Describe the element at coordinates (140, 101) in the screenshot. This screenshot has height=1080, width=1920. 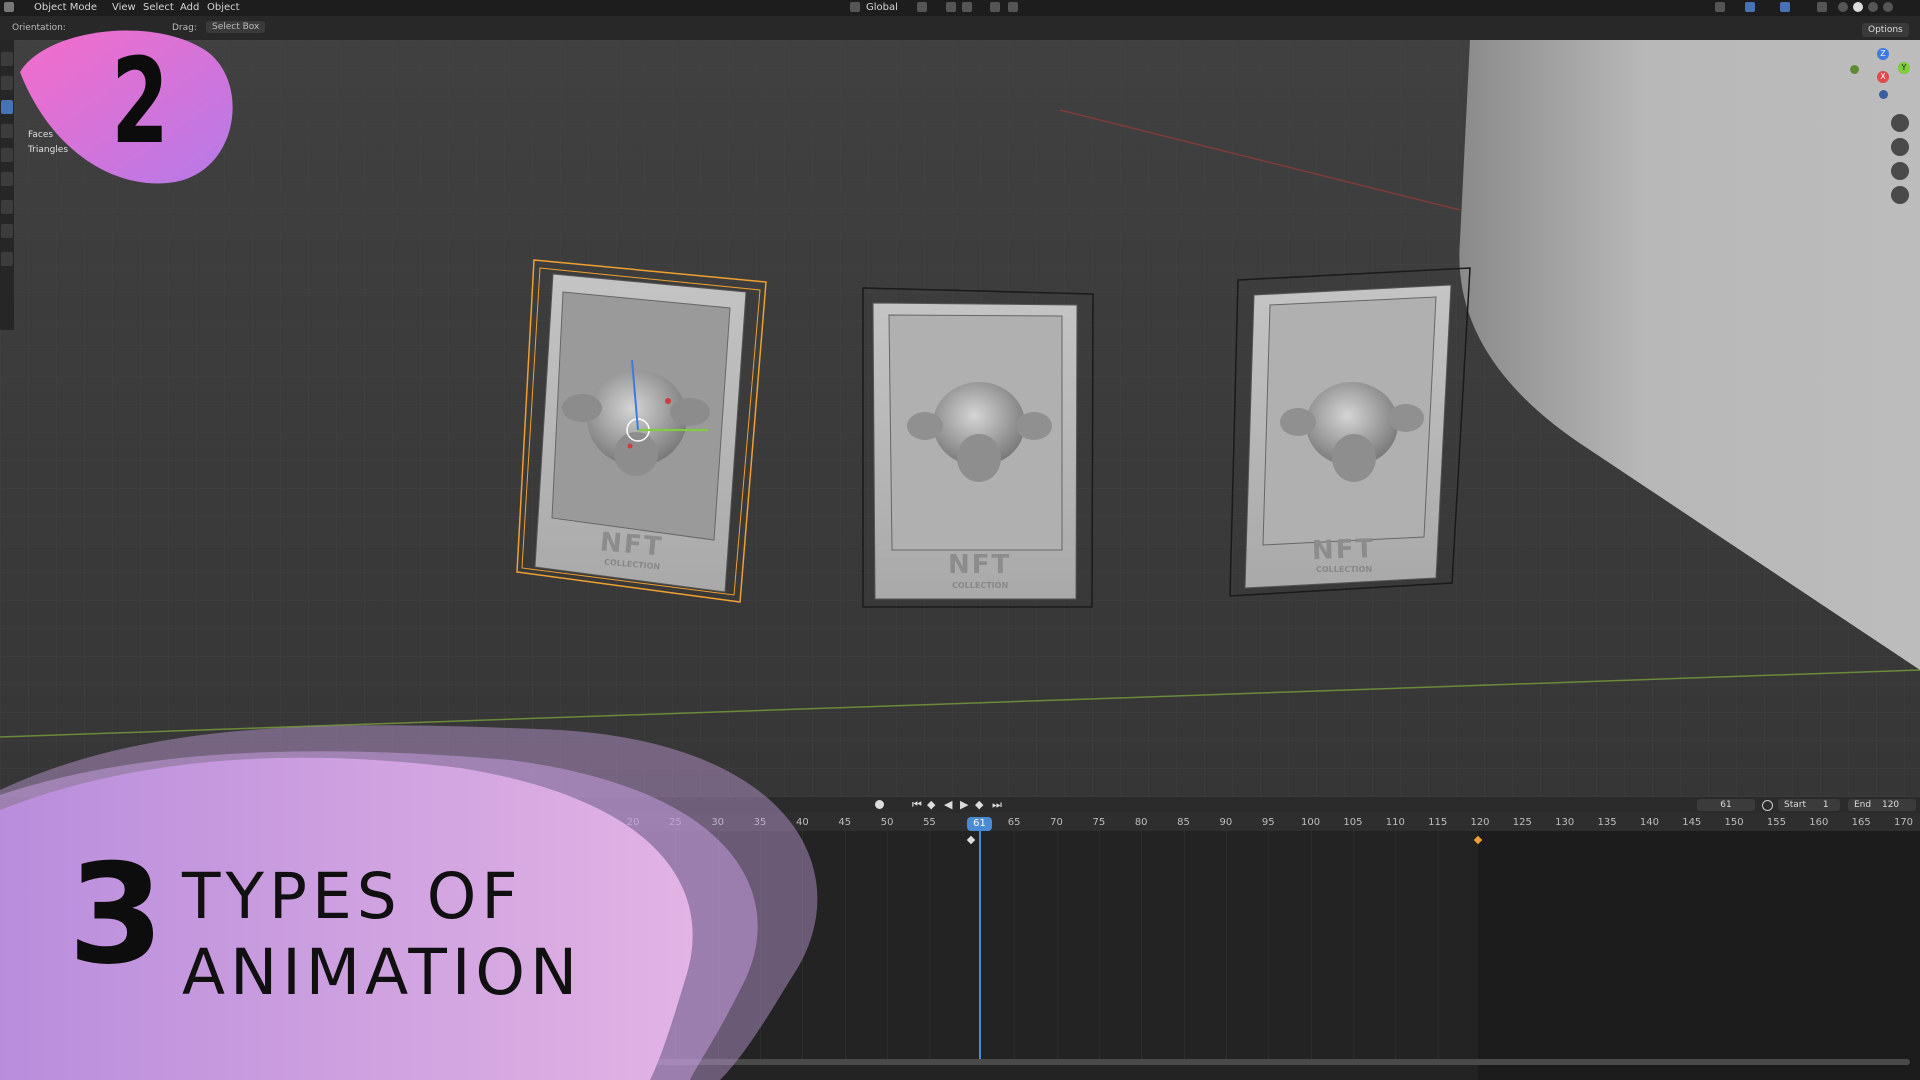
I see `badge-number: 2` at that location.